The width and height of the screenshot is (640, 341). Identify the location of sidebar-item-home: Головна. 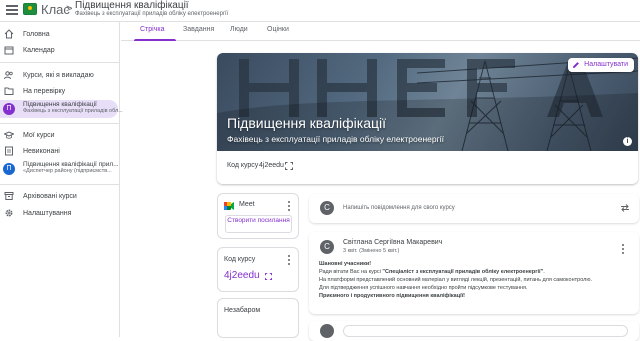
(59, 34).